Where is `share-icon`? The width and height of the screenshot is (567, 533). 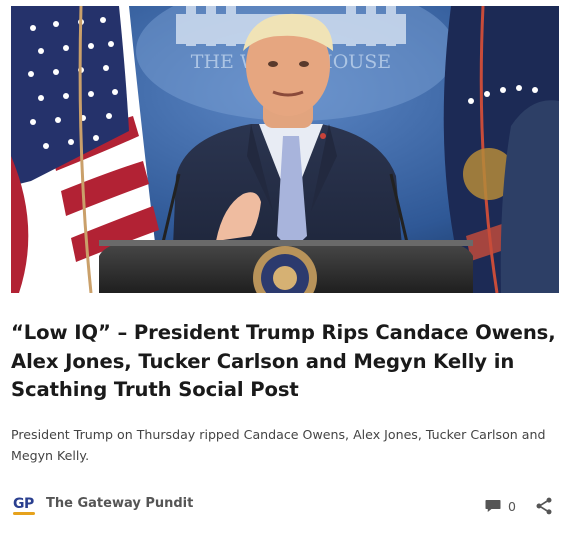 share-icon is located at coordinates (544, 506).